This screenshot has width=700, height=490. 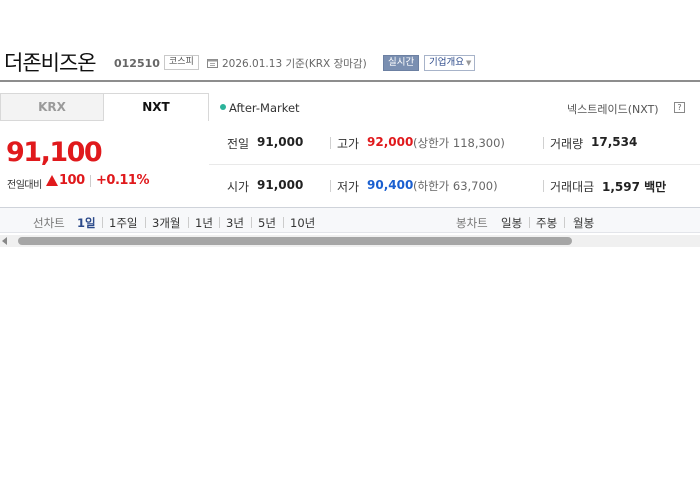 What do you see at coordinates (348, 144) in the screenshot?
I see `high-label: 고가` at bounding box center [348, 144].